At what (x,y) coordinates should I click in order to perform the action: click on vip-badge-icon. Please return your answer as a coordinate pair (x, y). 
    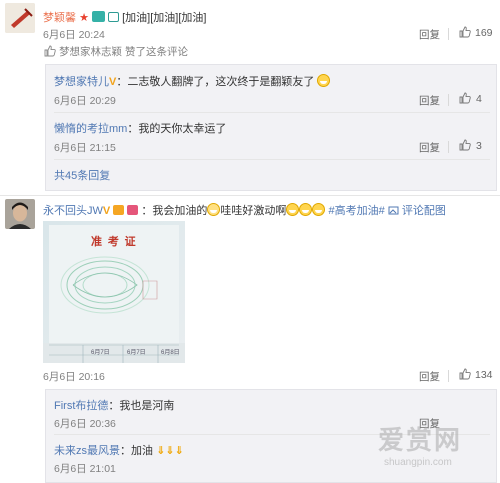
    Looking at the image, I should click on (119, 210).